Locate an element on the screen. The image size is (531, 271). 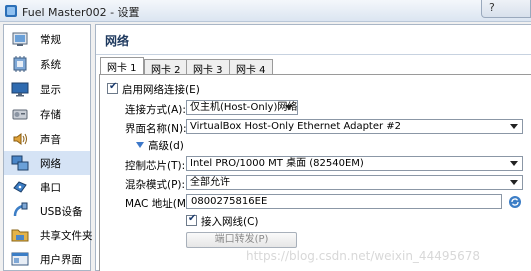
mac-address-value: 0800275816EE is located at coordinates (229, 201).